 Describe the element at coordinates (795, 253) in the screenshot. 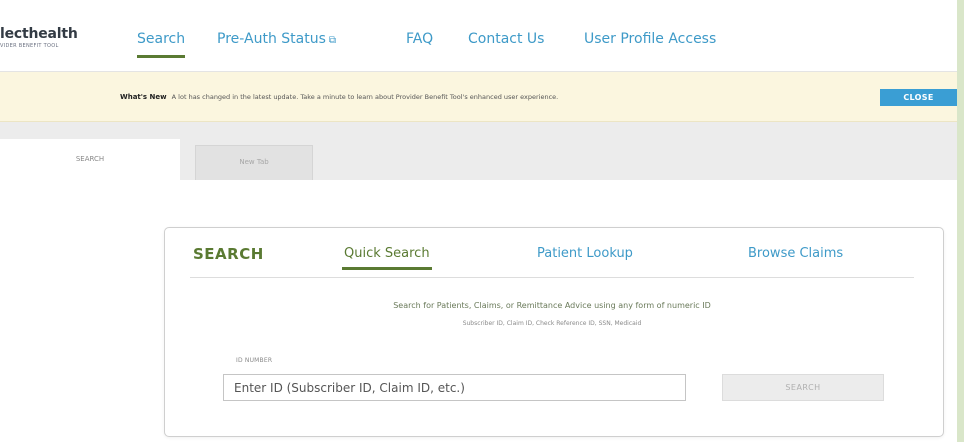

I see `tab-browse-claims: Browse Claims` at that location.